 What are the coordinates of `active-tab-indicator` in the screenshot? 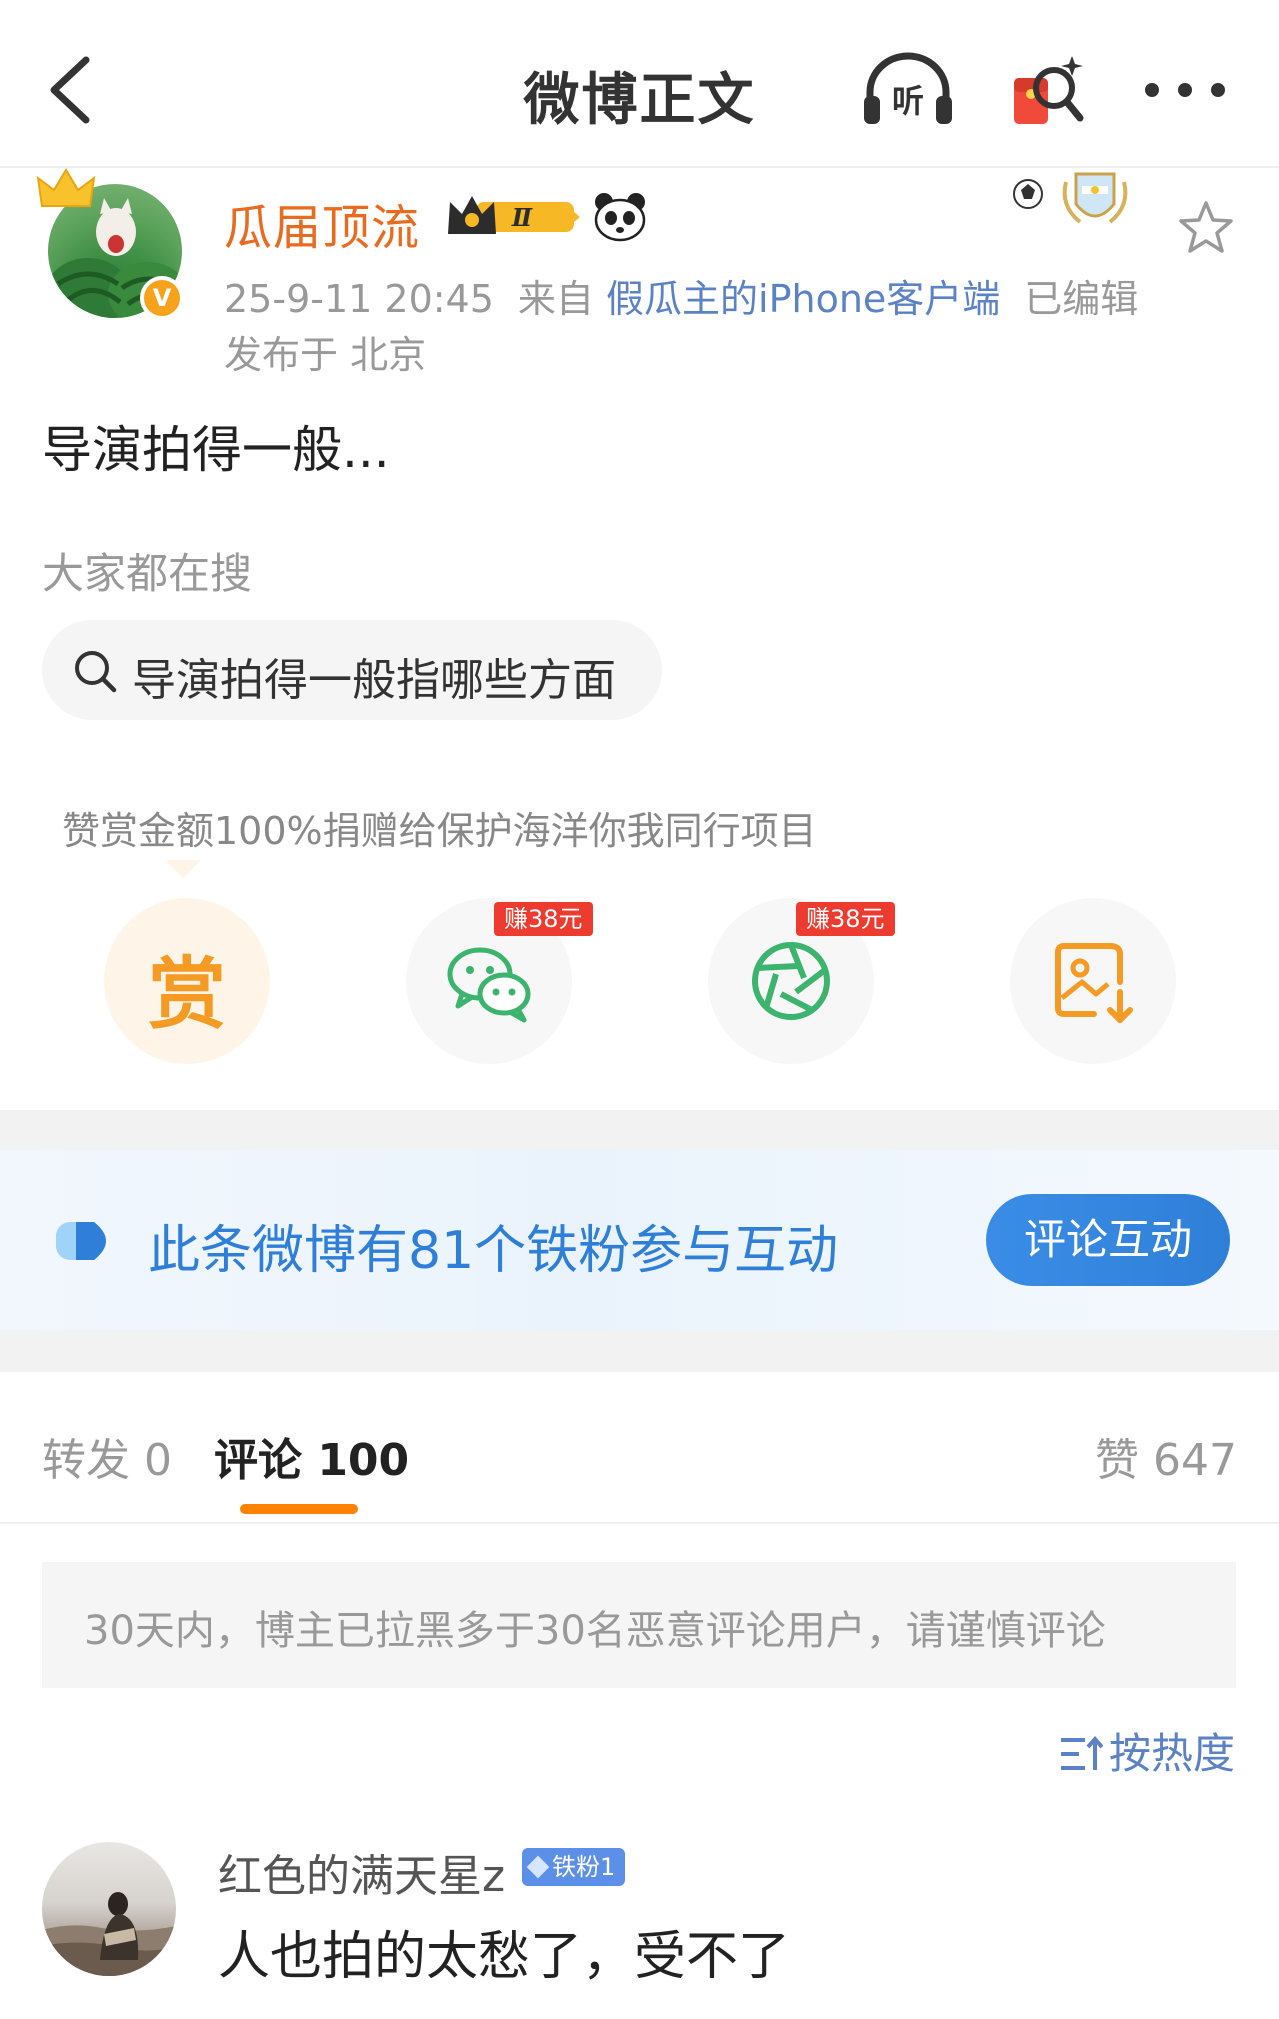 It's located at (299, 1509).